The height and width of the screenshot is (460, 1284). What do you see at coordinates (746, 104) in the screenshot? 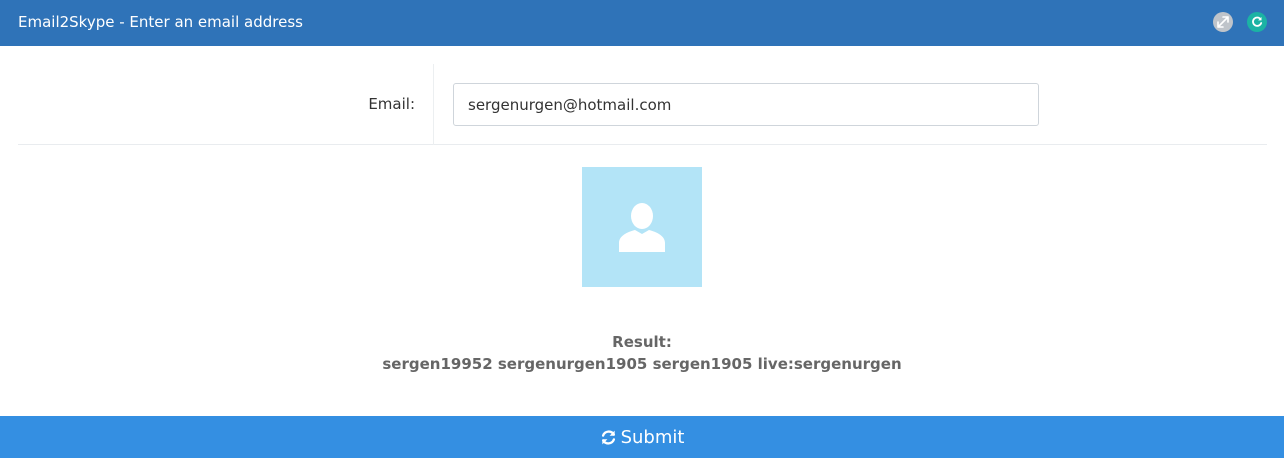
I see `email-input` at bounding box center [746, 104].